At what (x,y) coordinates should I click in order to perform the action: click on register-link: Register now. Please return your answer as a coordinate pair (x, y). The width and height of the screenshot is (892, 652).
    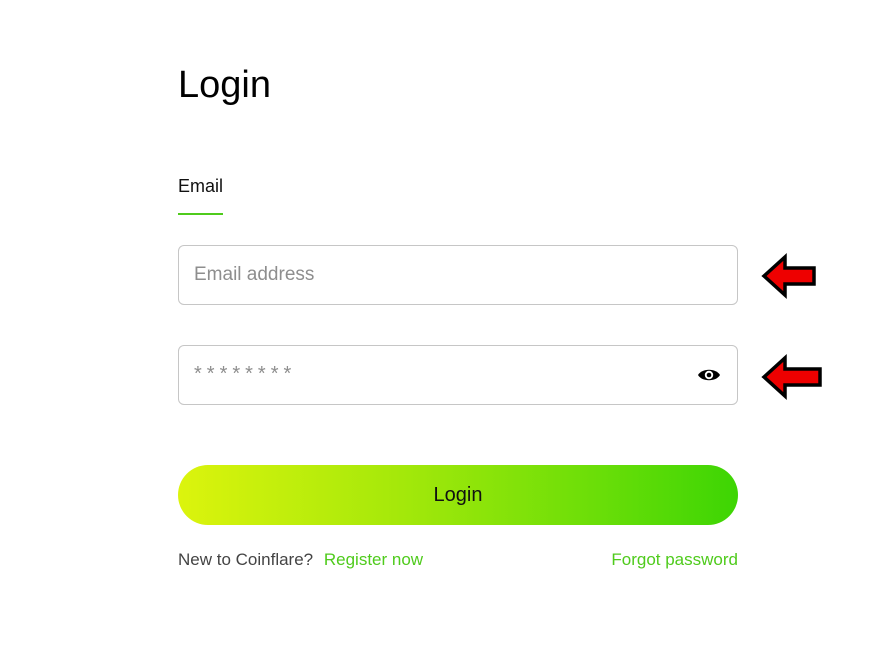
    Looking at the image, I should click on (373, 559).